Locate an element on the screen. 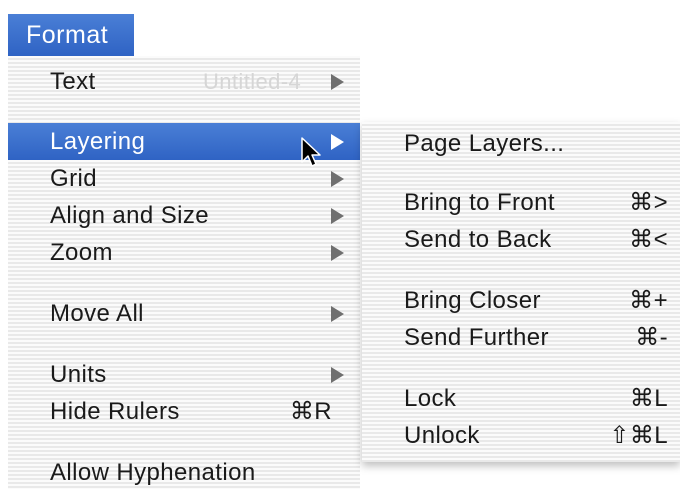 This screenshot has width=680, height=489. menu-item-send-further: Send Further ⌘- is located at coordinates (521, 337).